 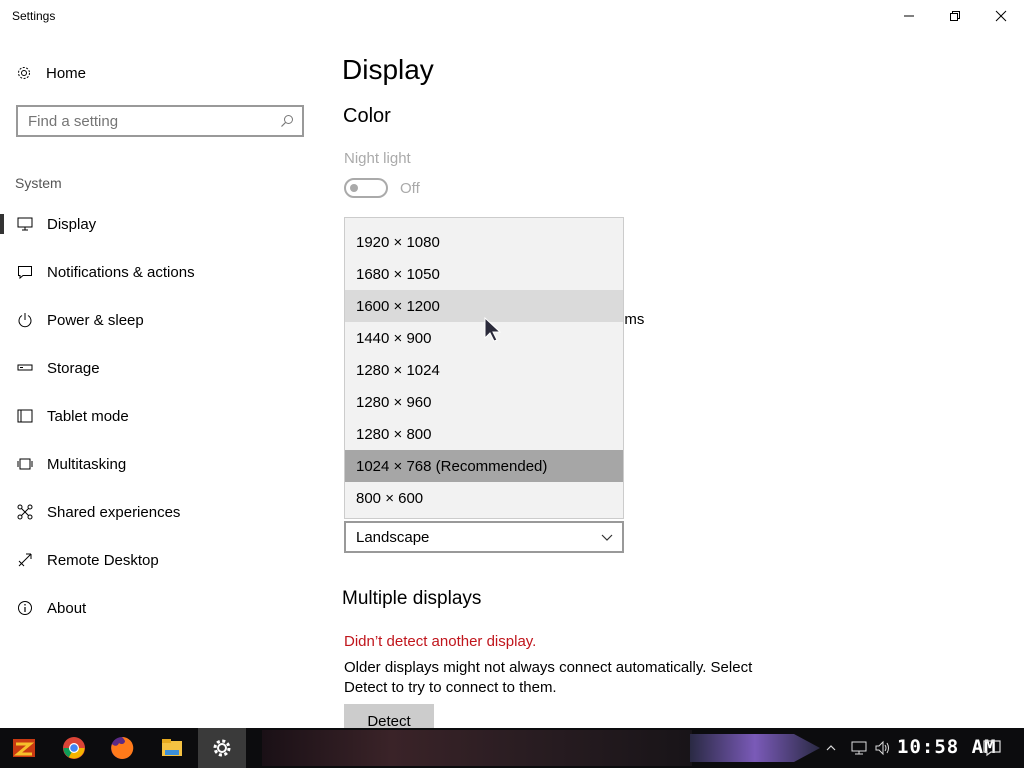 I want to click on search-icon, so click(x=287, y=121).